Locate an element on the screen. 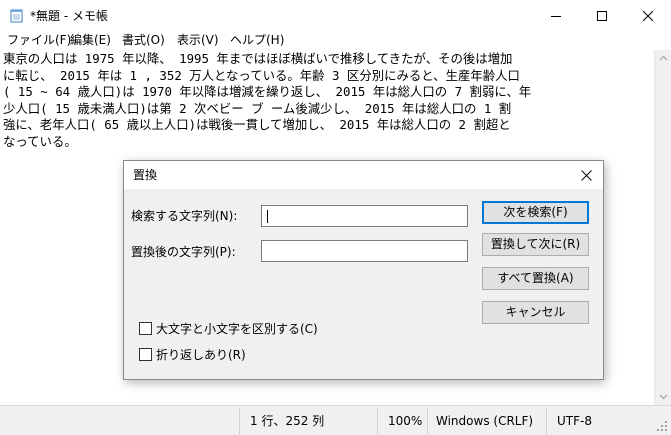 This screenshot has height=435, width=671. replace-label: 置換後の文字列(P): is located at coordinates (183, 252).